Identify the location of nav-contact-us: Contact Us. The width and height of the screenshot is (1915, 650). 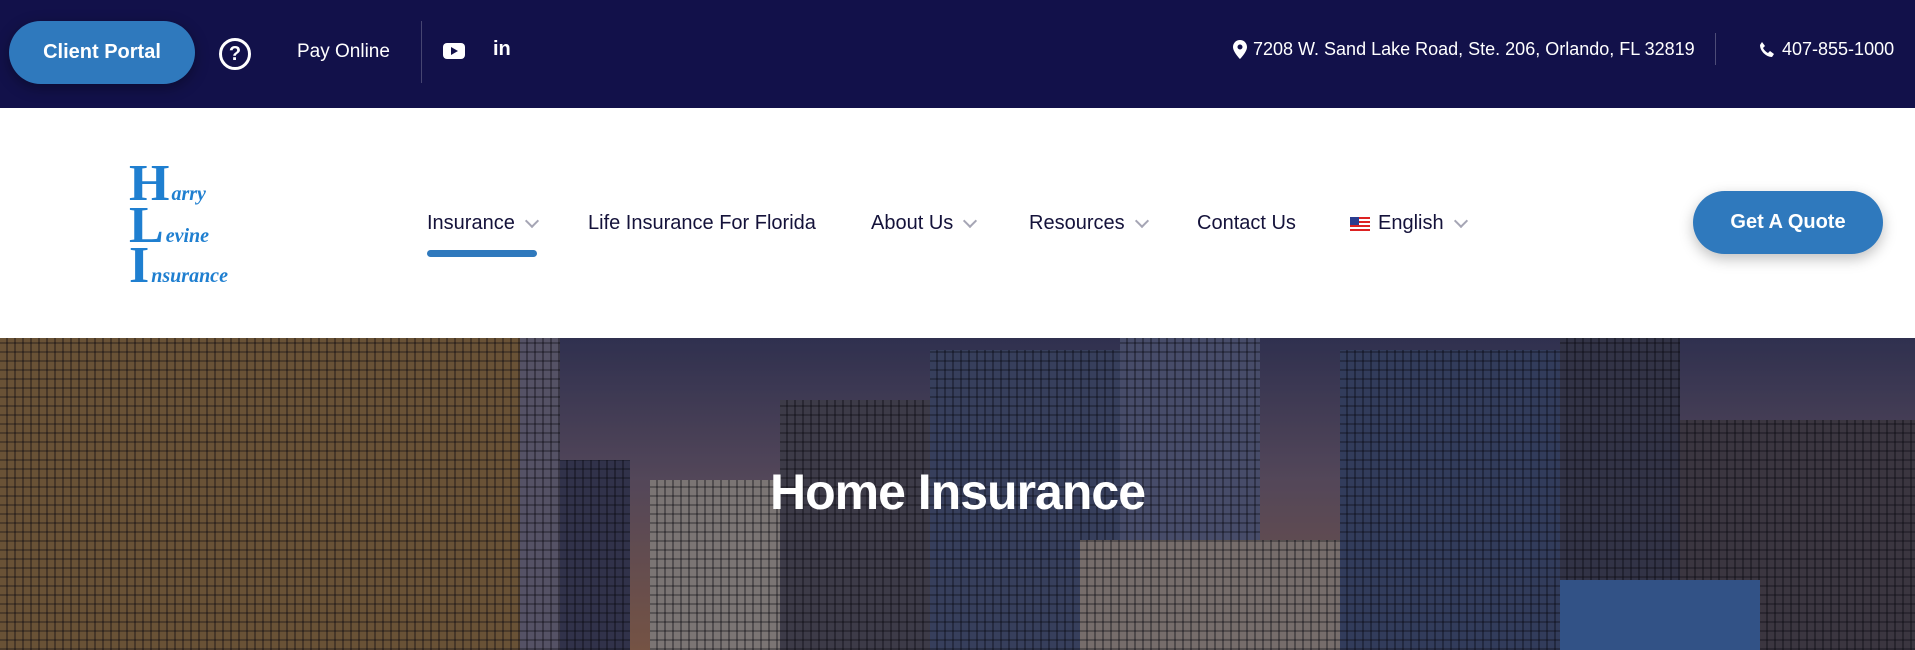
(1246, 223).